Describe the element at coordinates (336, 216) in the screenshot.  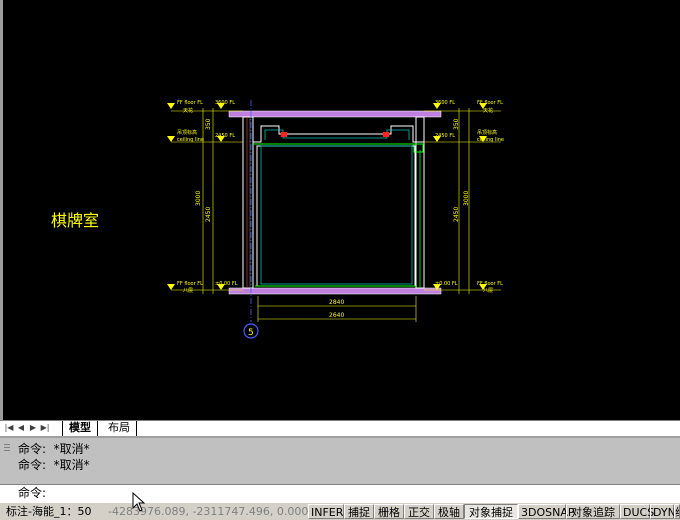
I see `wall-panel` at that location.